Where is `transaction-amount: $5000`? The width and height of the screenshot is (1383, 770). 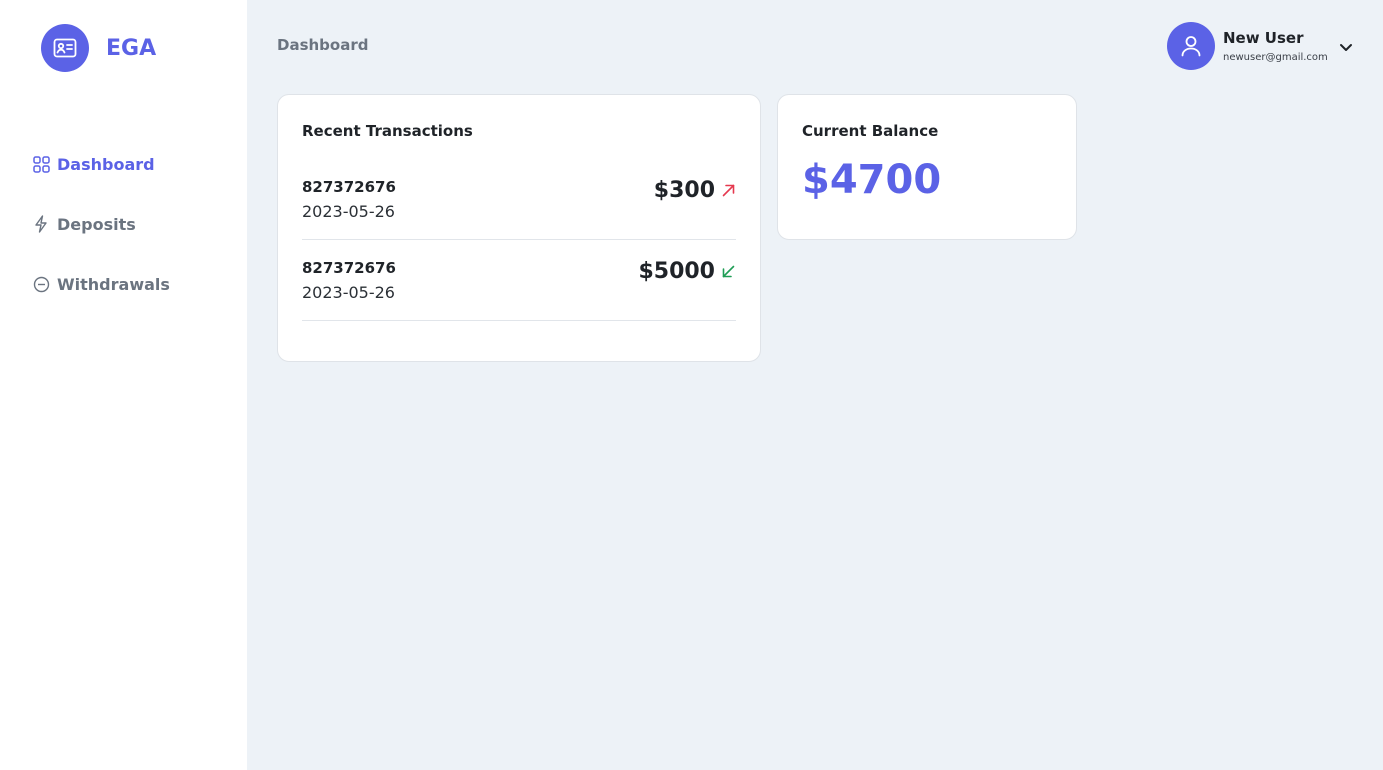
transaction-amount: $5000 is located at coordinates (676, 271).